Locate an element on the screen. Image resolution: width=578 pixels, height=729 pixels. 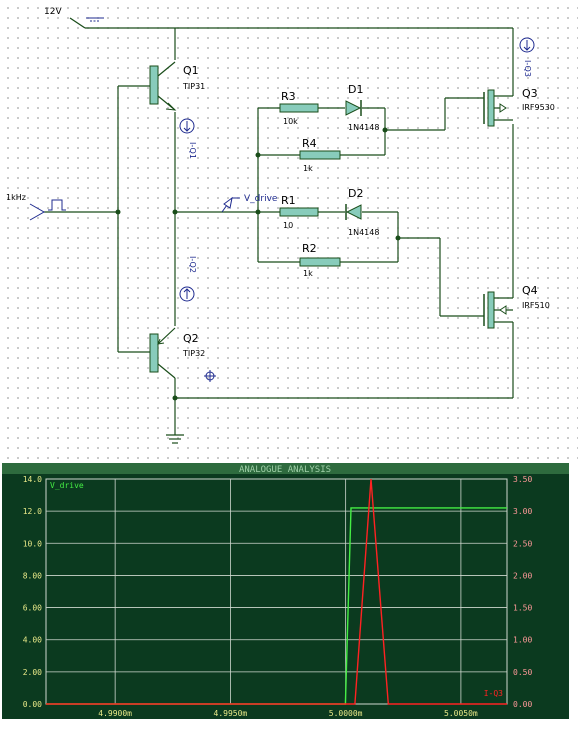
r2-name: R2 is located at coordinates (309, 248).